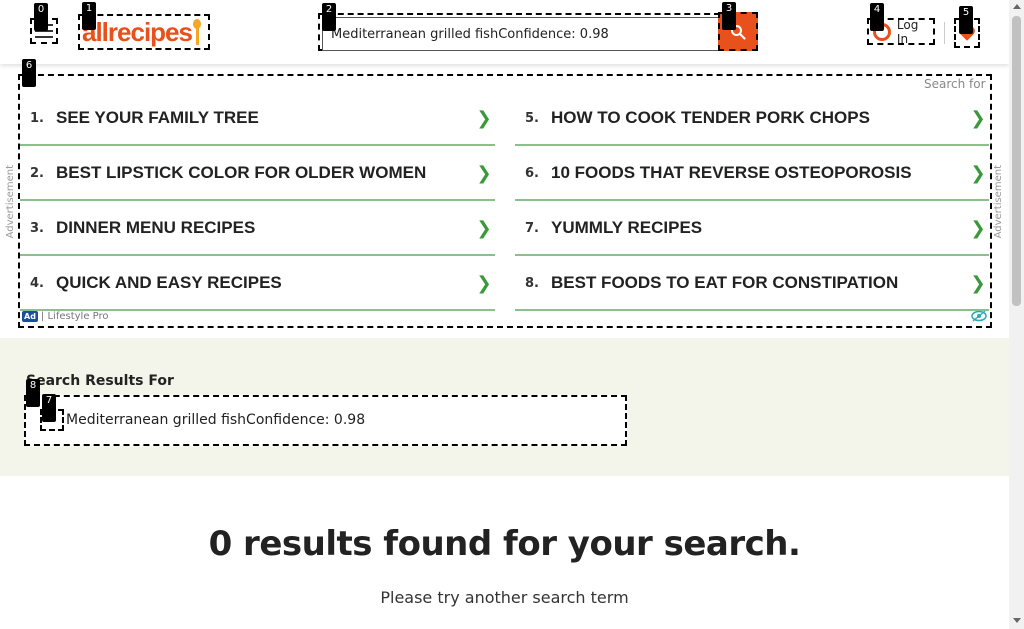 This screenshot has width=1024, height=629. Describe the element at coordinates (33, 393) in the screenshot. I see `marker-badge: 8` at that location.